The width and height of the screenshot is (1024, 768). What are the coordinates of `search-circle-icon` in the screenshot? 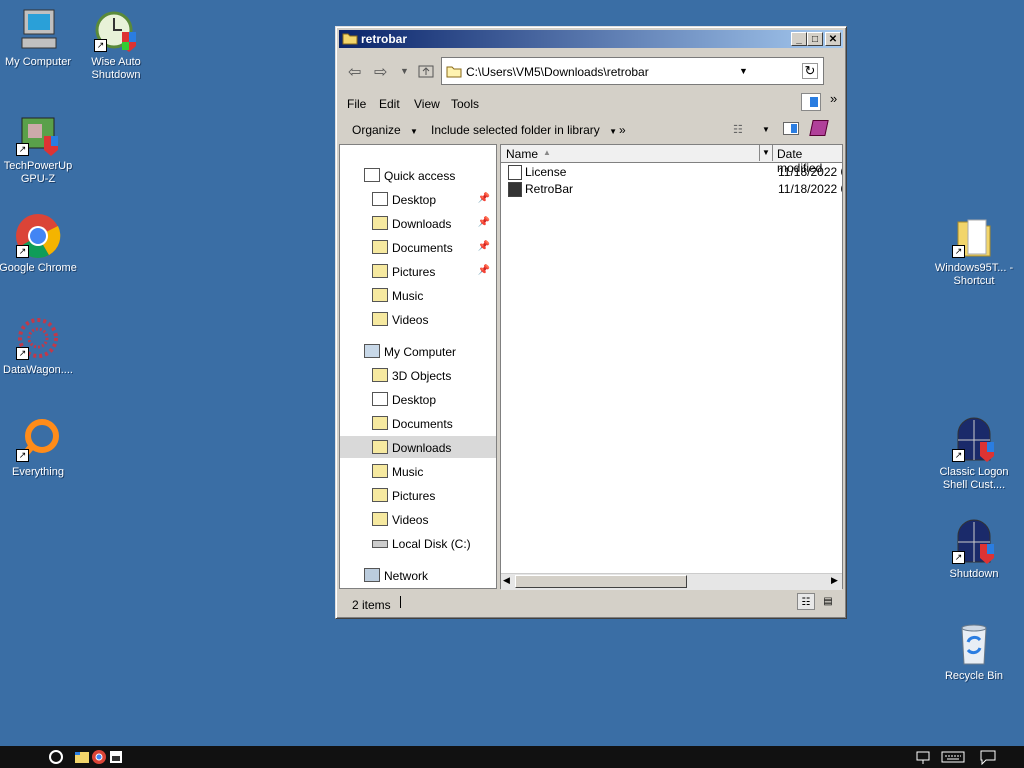 It's located at (56, 757).